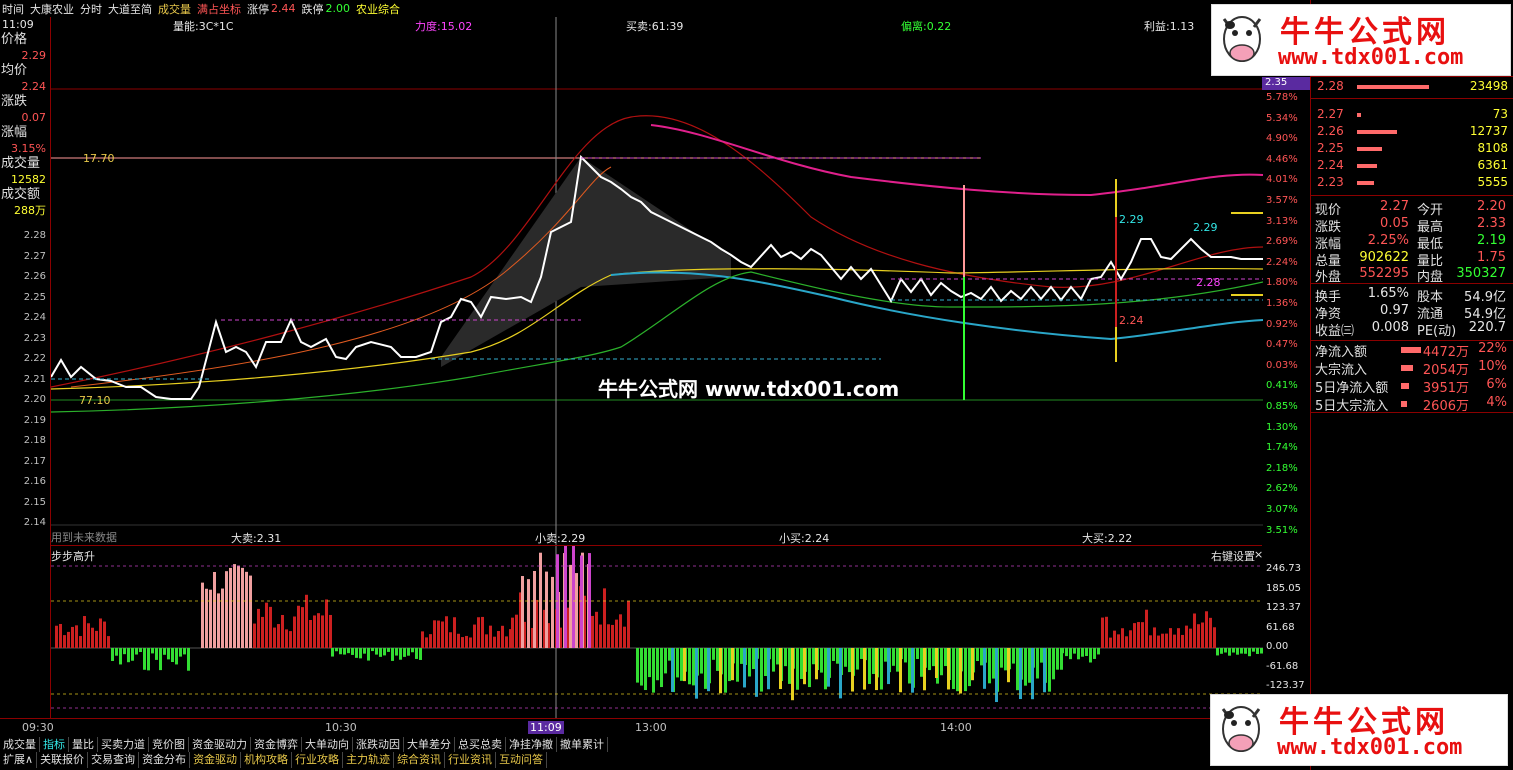  What do you see at coordinates (63, 760) in the screenshot?
I see `tab-info: 关联报价` at bounding box center [63, 760].